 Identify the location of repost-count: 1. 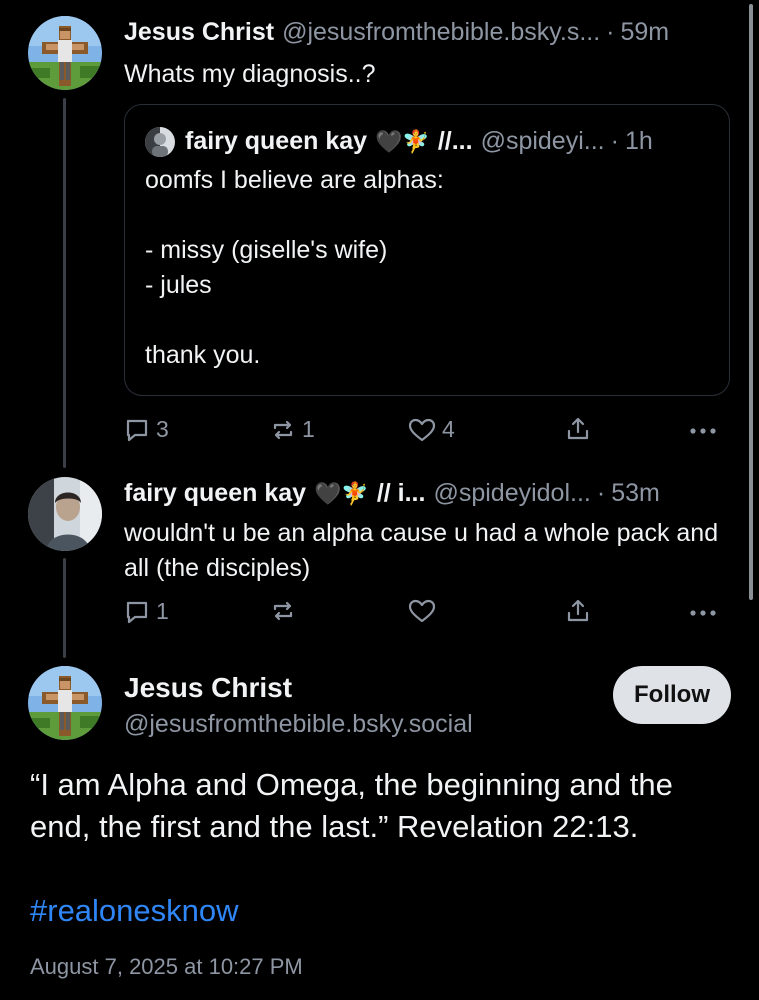
(308, 429).